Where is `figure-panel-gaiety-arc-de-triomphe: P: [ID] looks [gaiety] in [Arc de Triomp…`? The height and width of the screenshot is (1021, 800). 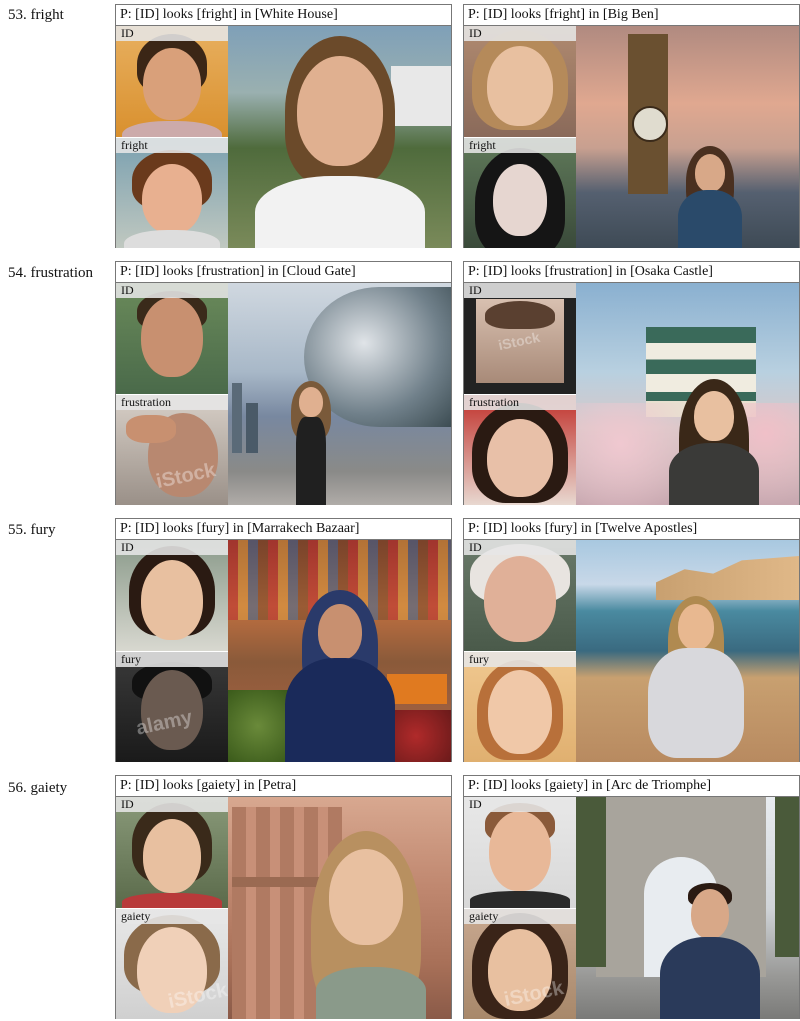
figure-panel-gaiety-arc-de-triomphe: P: [ID] looks [gaiety] in [Arc de Triomp… is located at coordinates (631, 897).